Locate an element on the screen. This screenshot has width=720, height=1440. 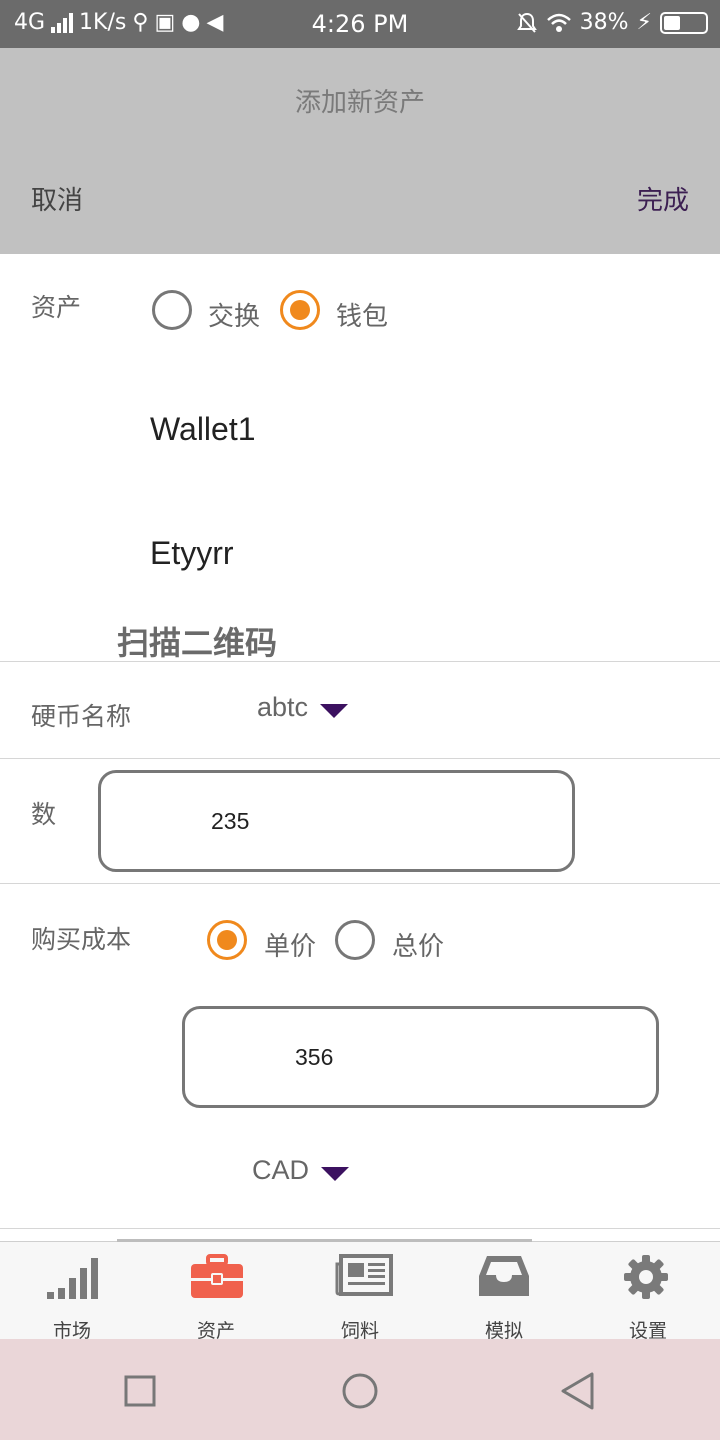
tab-assets: 资产 is located at coordinates (216, 1292).